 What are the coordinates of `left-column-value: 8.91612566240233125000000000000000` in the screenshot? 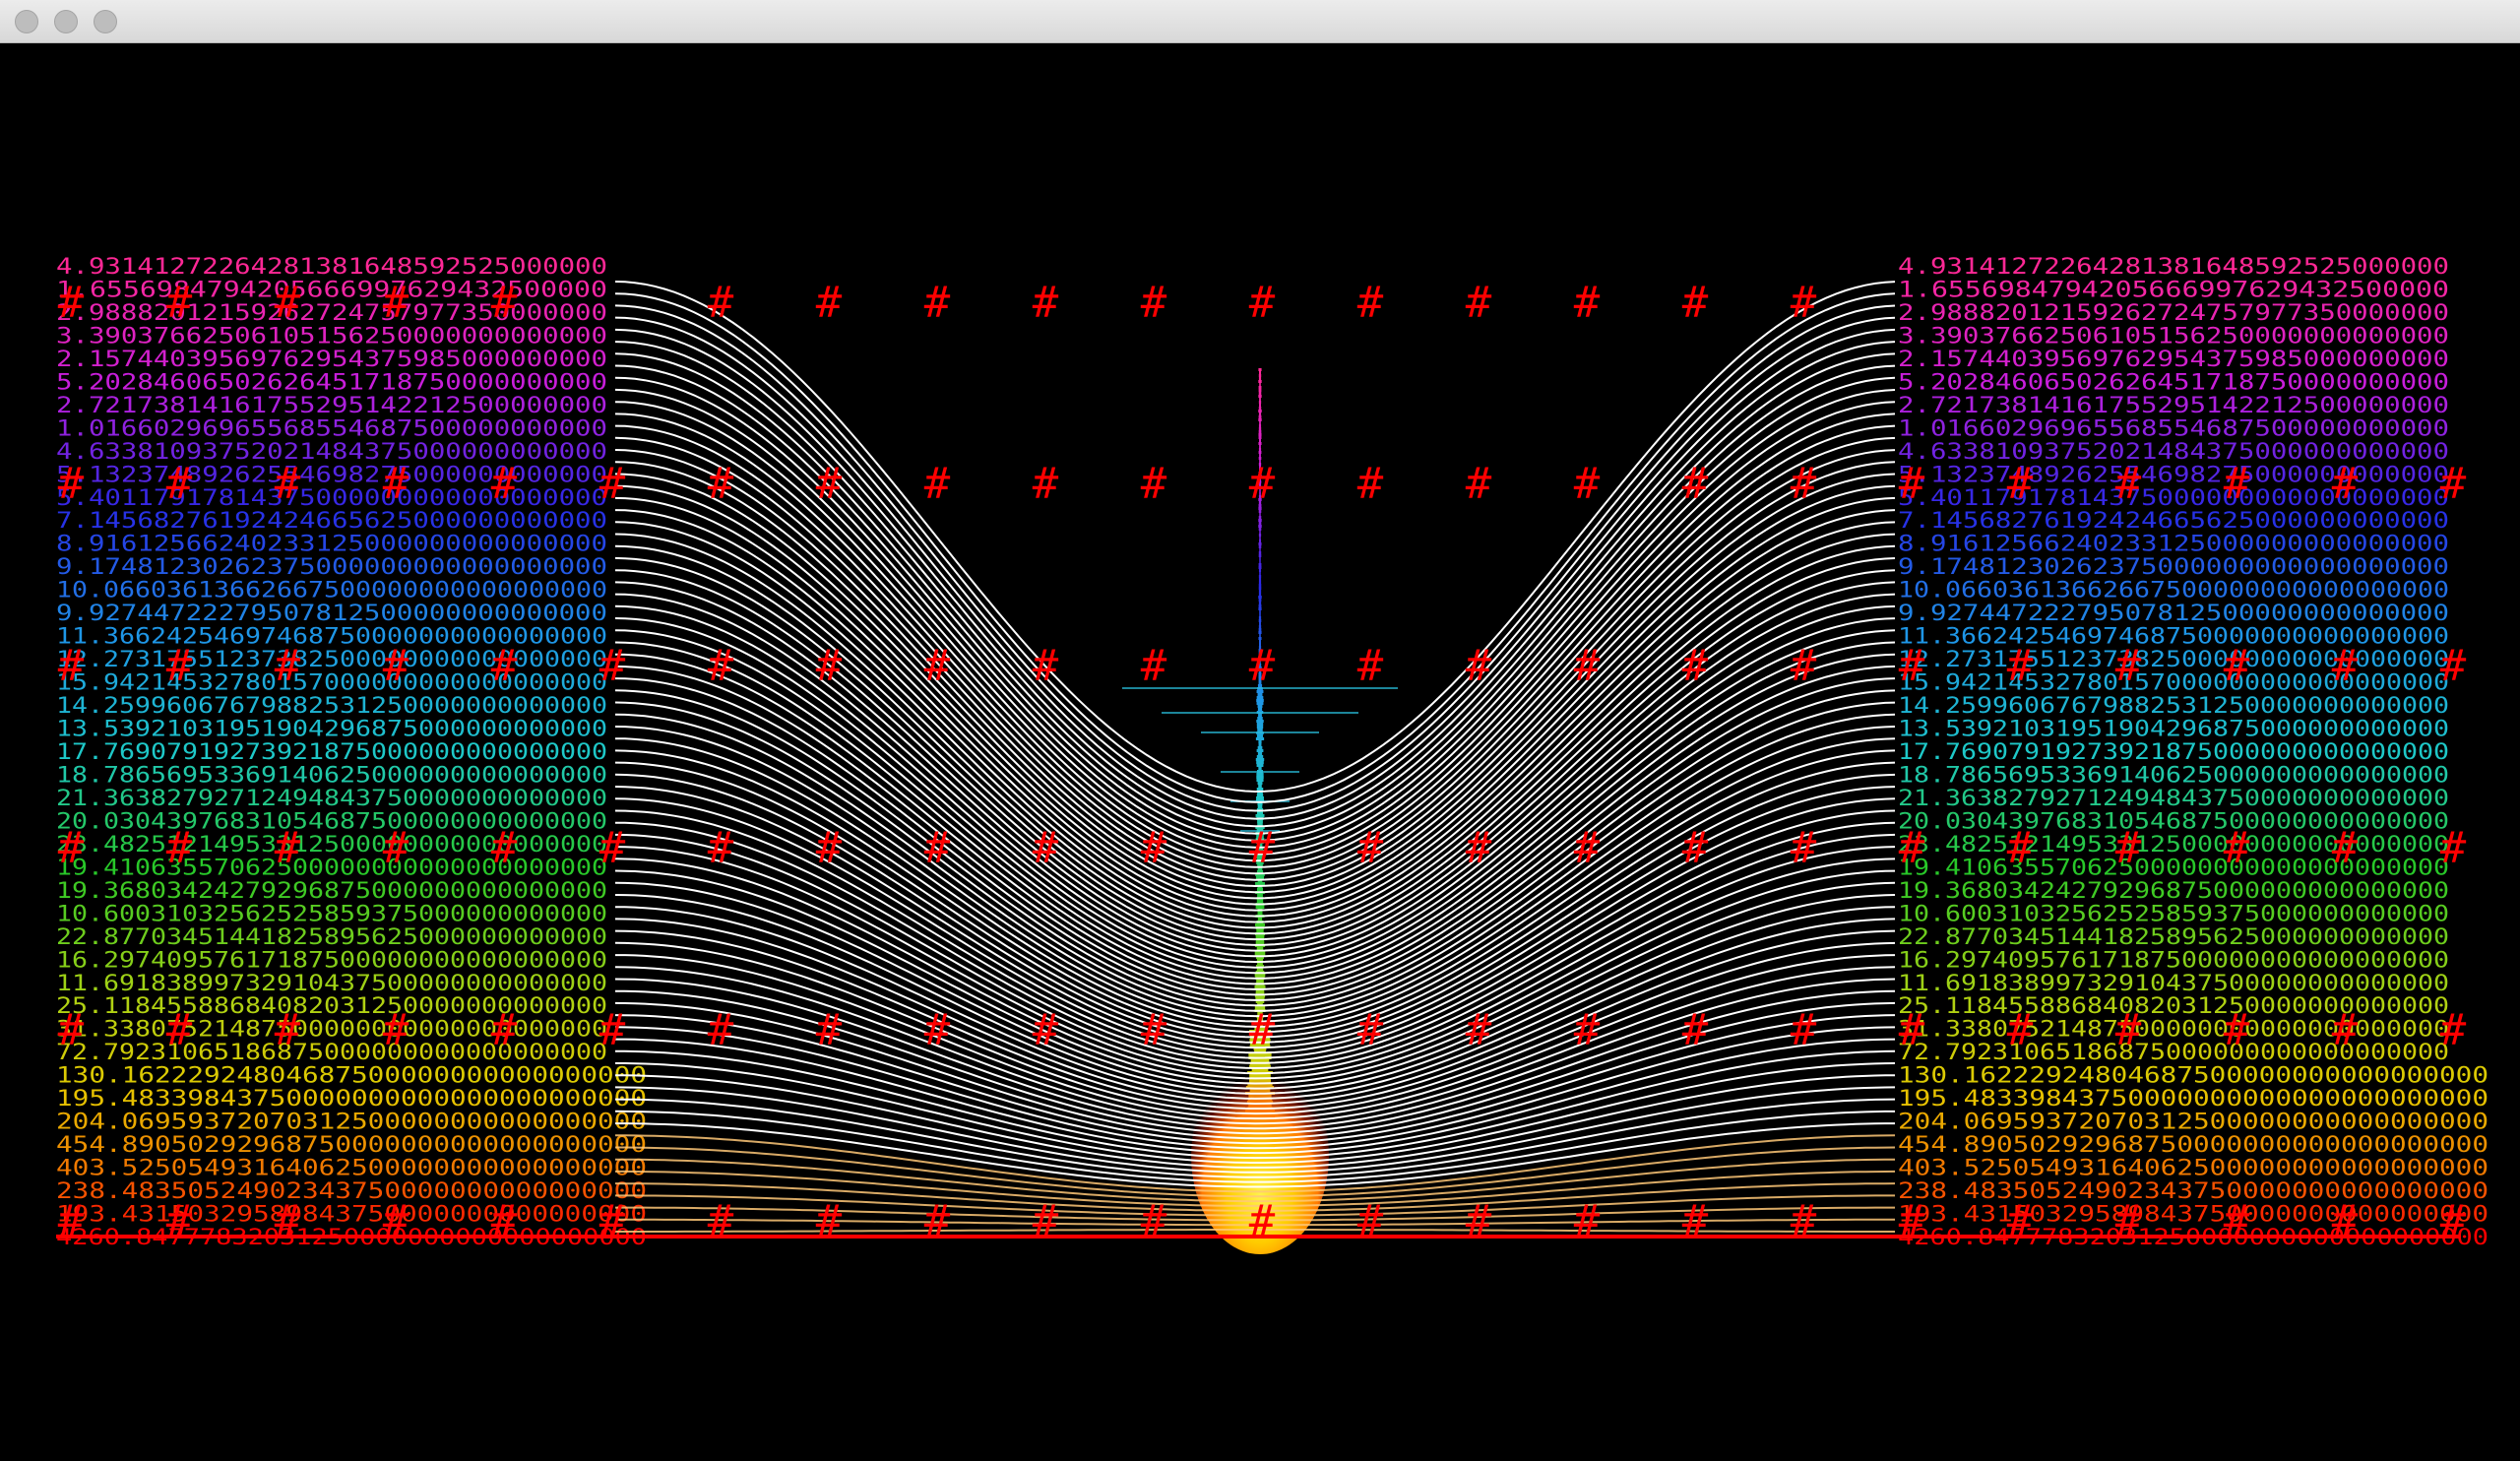 It's located at (331, 545).